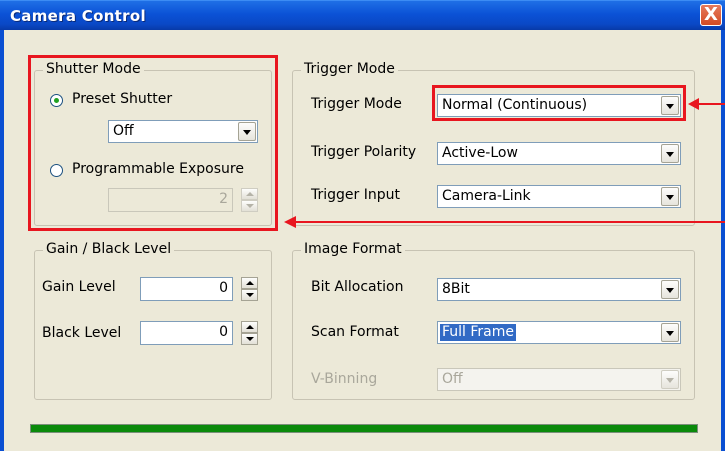 This screenshot has height=451, width=725. I want to click on gain-level-spinner, so click(249, 289).